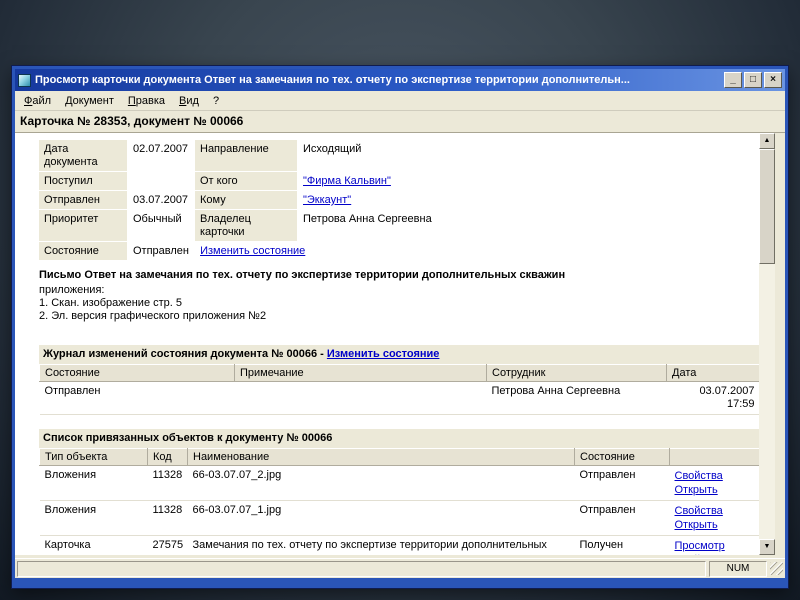 The image size is (800, 600). Describe the element at coordinates (137, 373) in the screenshot. I see `journal-col-state: Состояние` at that location.